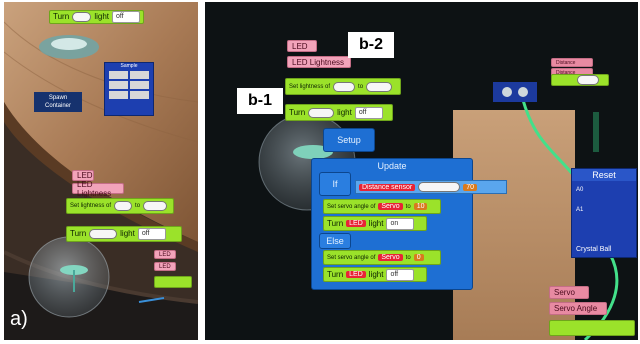 The image size is (640, 344). Describe the element at coordinates (392, 166) in the screenshot. I see `update-label: Update` at that location.